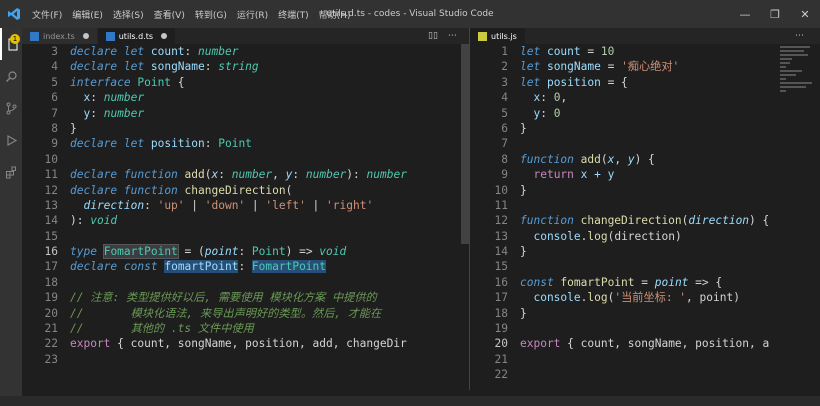 This screenshot has height=406, width=820. Describe the element at coordinates (242, 359) in the screenshot. I see `code-line: 23` at that location.